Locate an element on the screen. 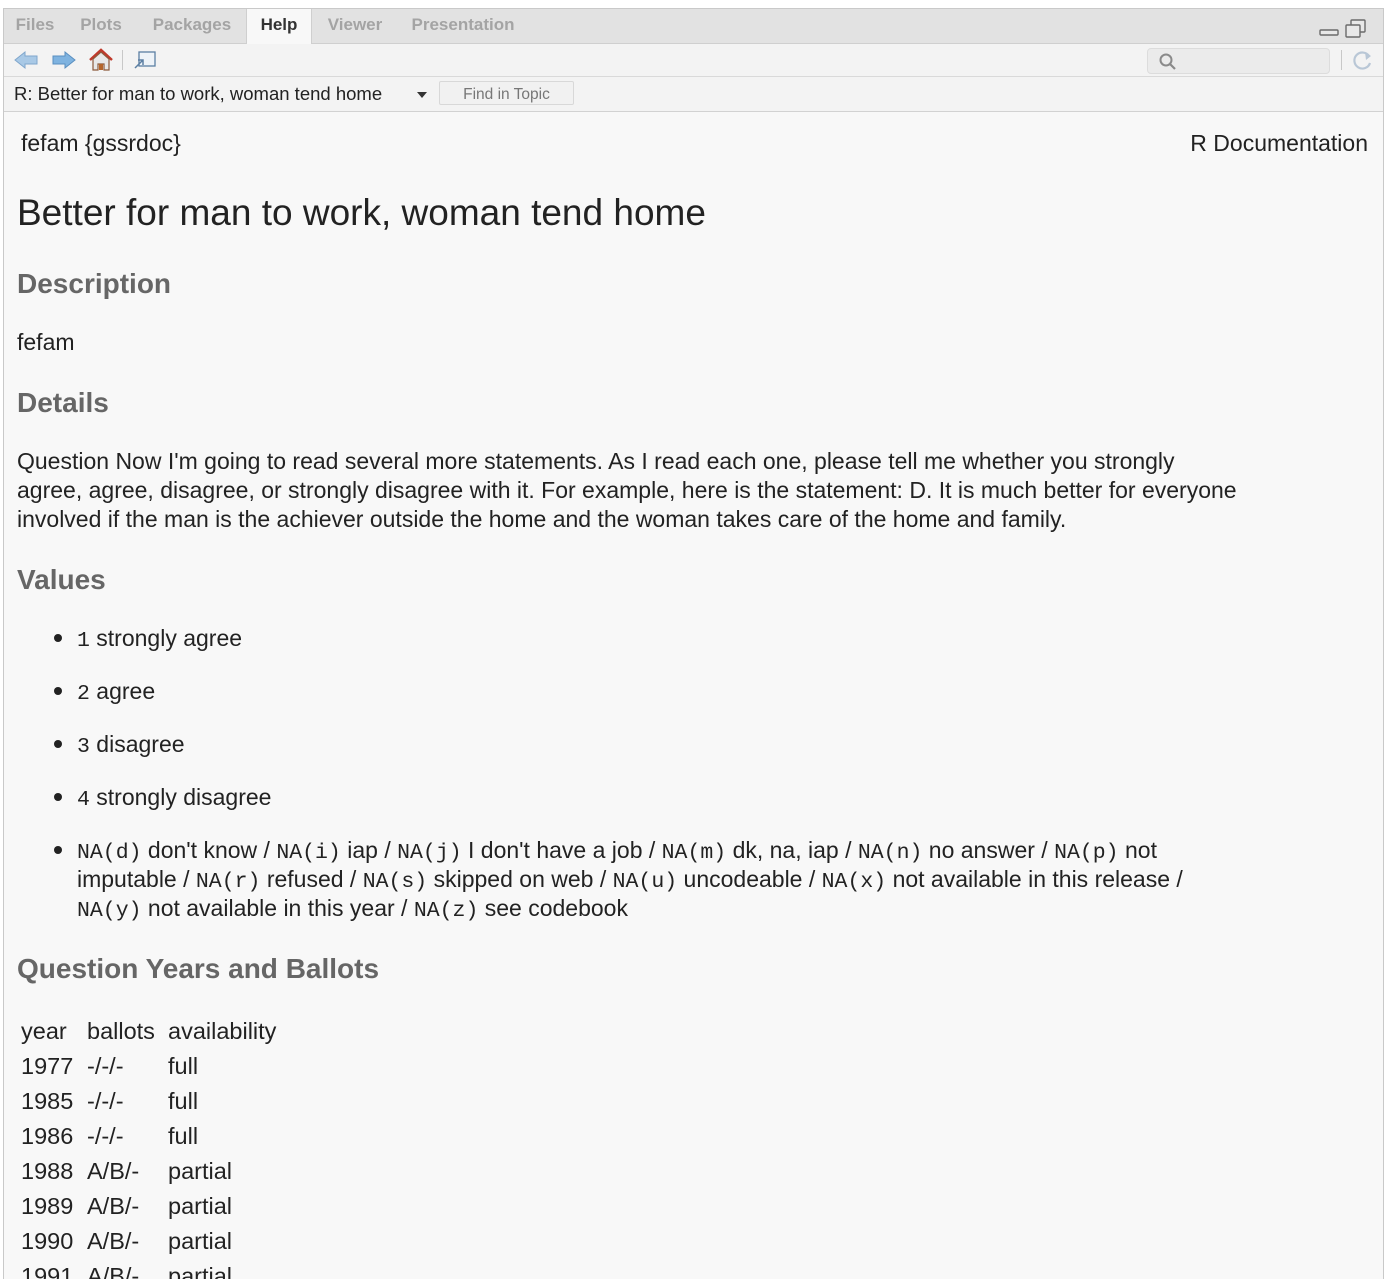 This screenshot has height=1279, width=1386. na-code: NA(y) is located at coordinates (109, 911).